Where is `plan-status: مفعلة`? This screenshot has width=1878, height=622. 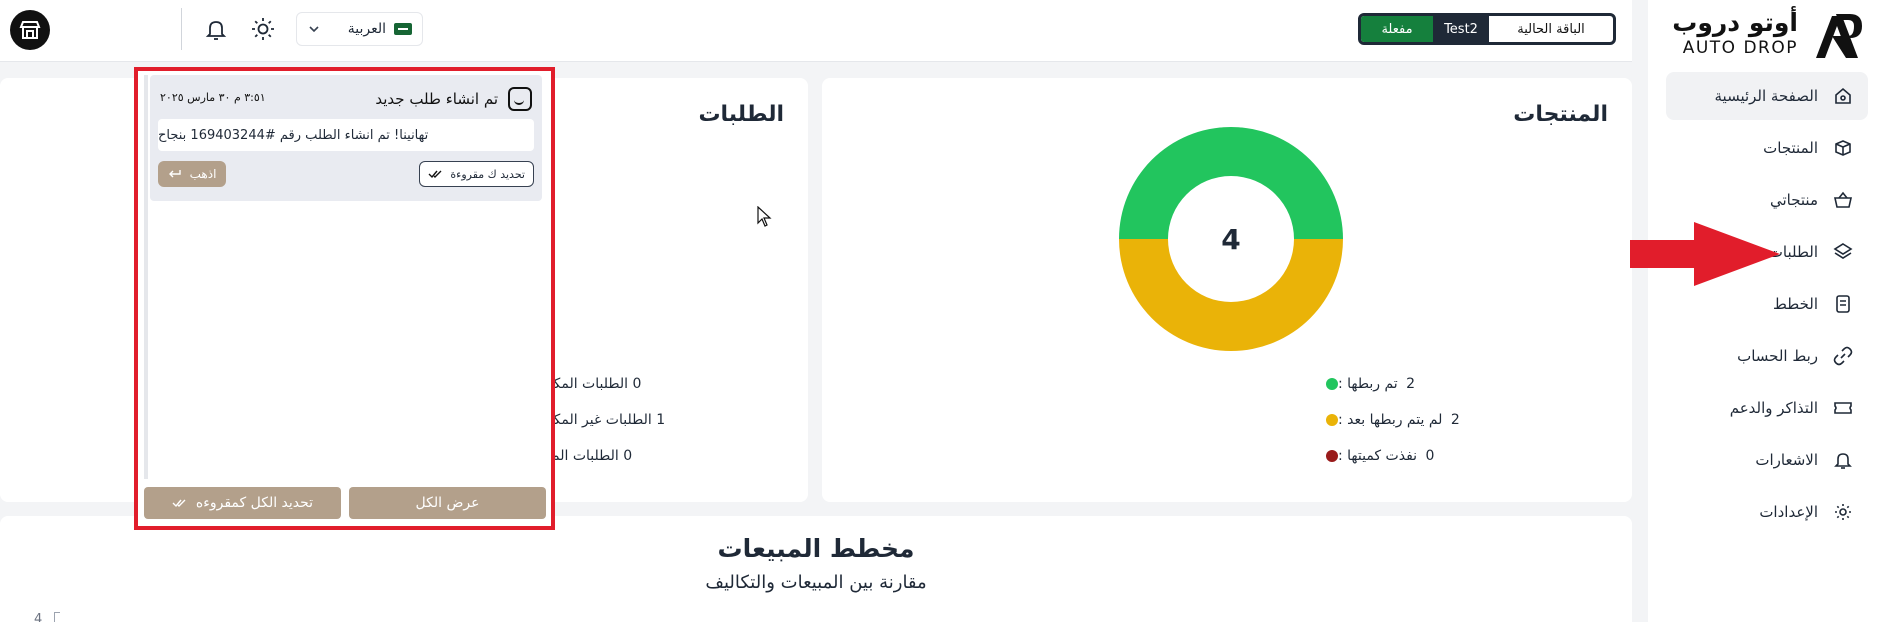
plan-status: مفعلة is located at coordinates (1397, 29).